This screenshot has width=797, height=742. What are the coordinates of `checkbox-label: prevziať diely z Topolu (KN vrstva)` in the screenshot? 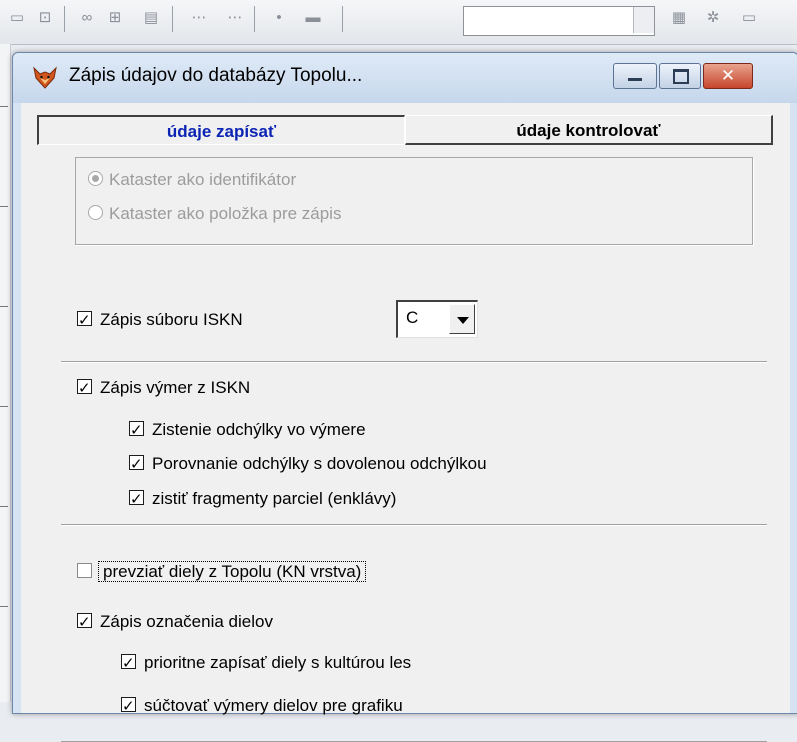 It's located at (232, 571).